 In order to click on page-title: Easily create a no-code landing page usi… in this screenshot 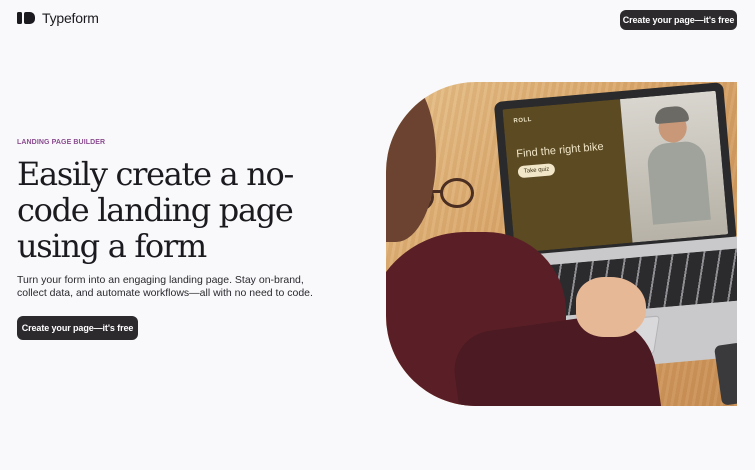, I will do `click(155, 210)`.